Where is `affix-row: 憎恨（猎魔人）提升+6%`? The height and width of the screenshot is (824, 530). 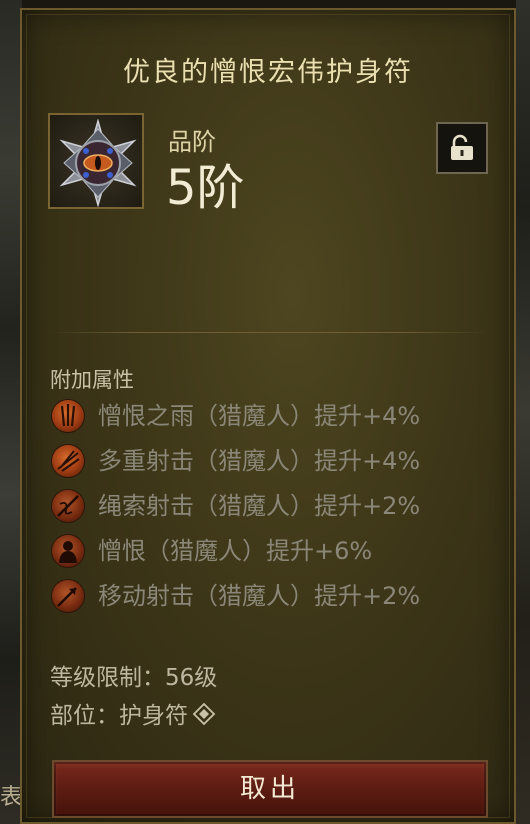
affix-row: 憎恨（猎魔人）提升+6% is located at coordinates (275, 551).